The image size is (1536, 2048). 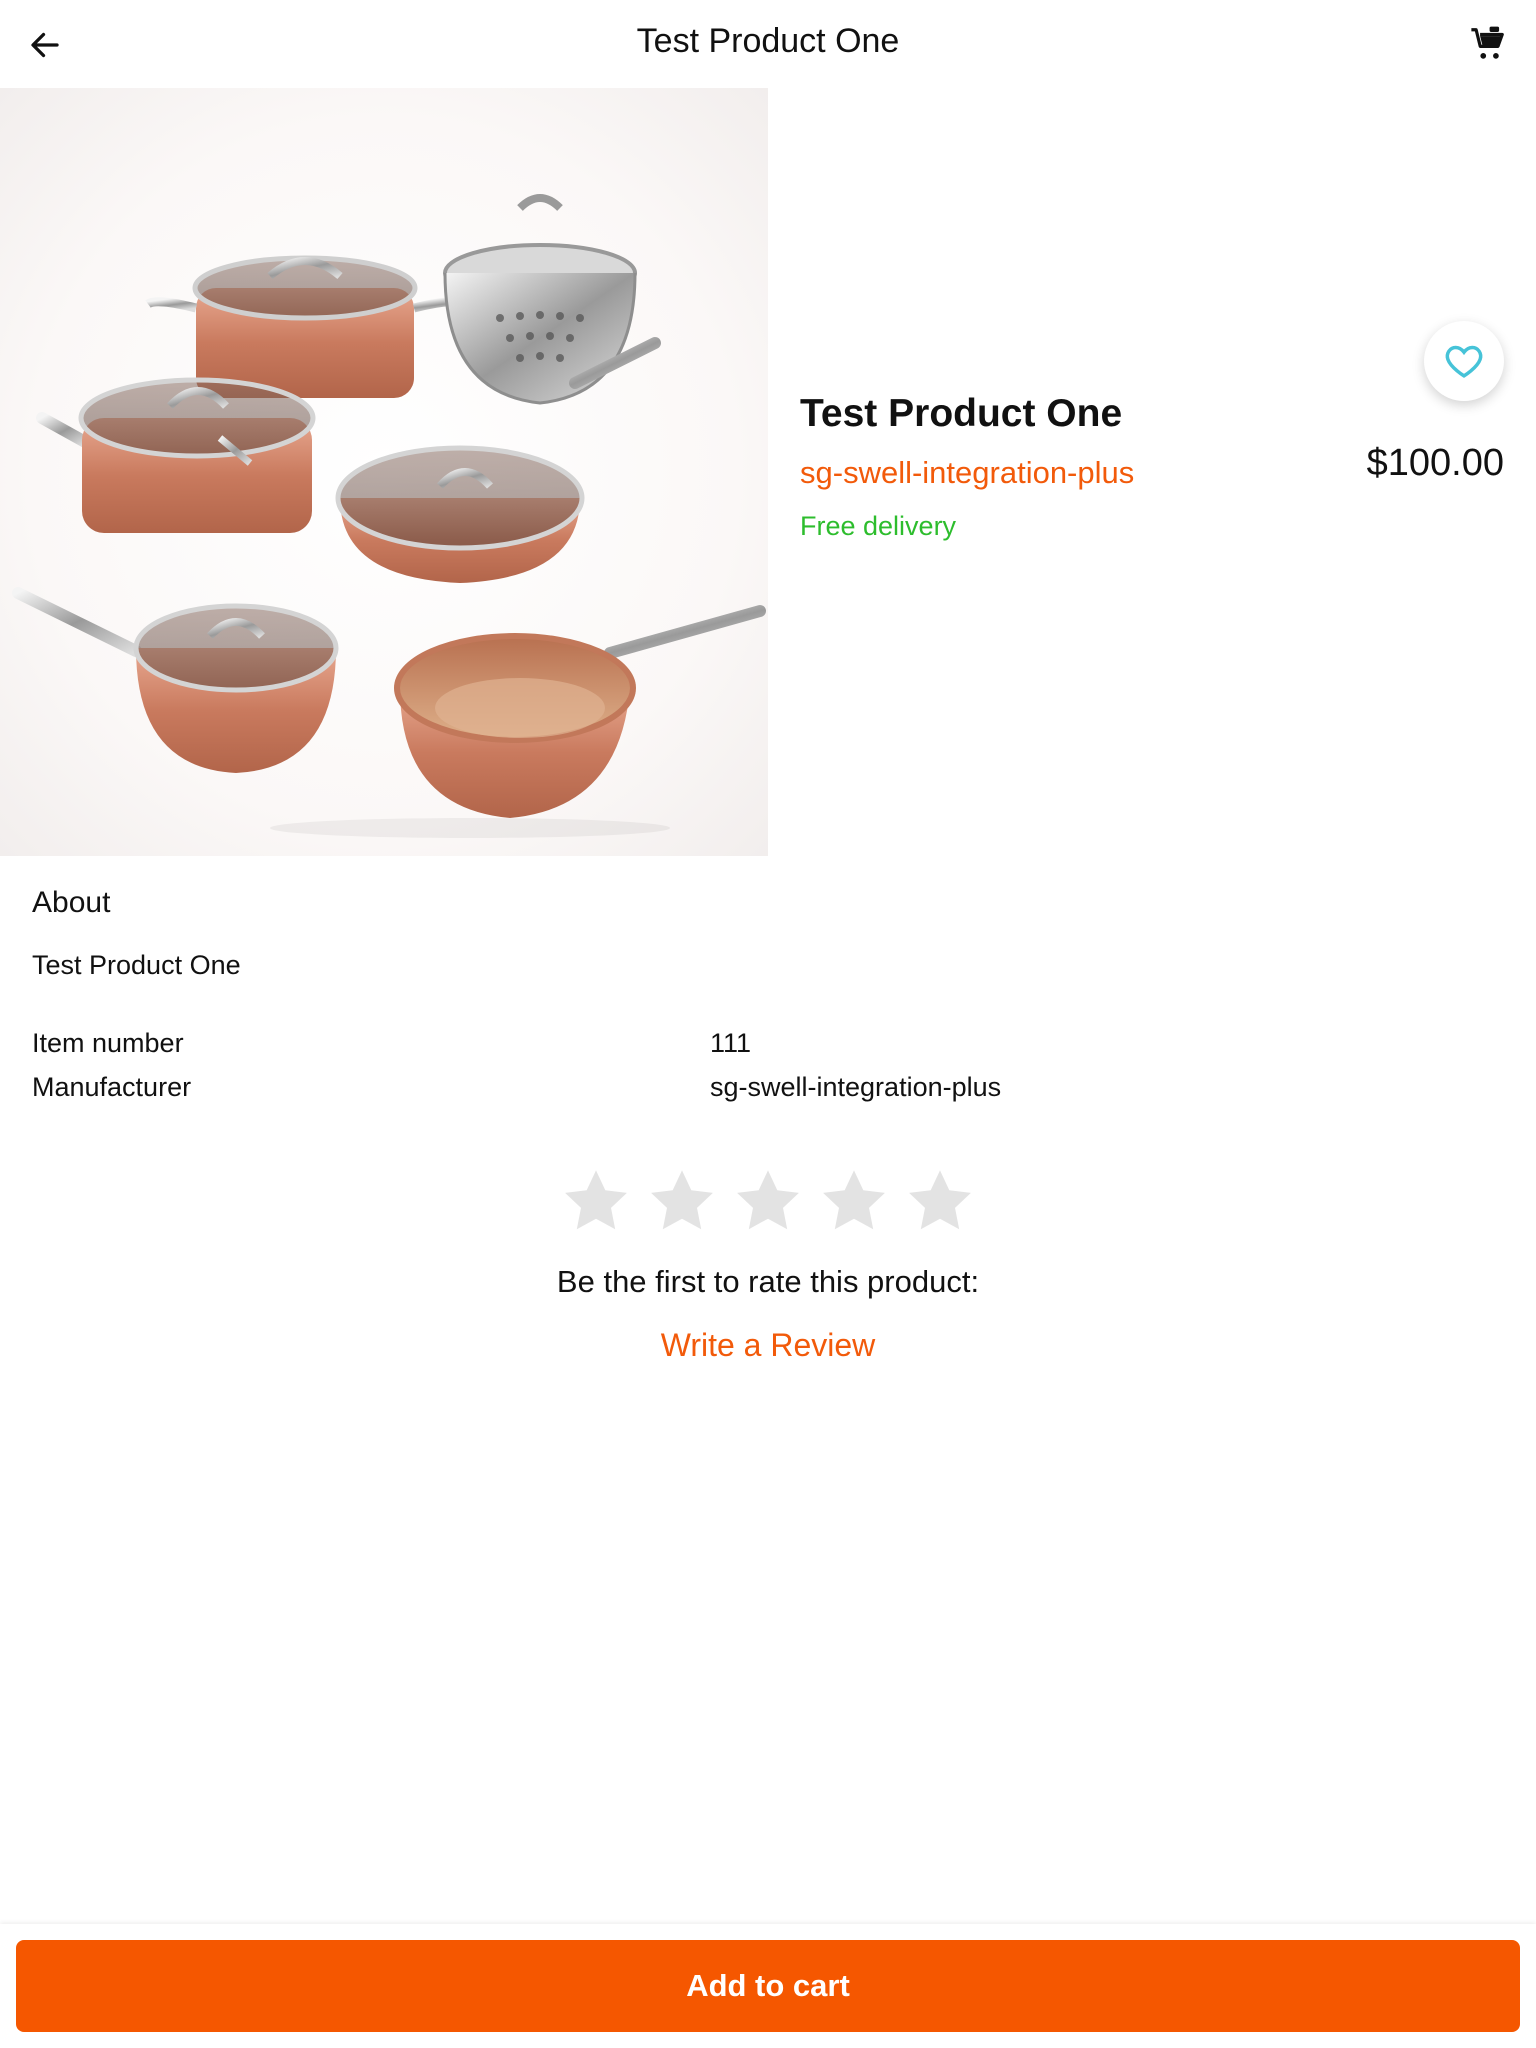 I want to click on shopping-cart-icon, so click(x=1487, y=42).